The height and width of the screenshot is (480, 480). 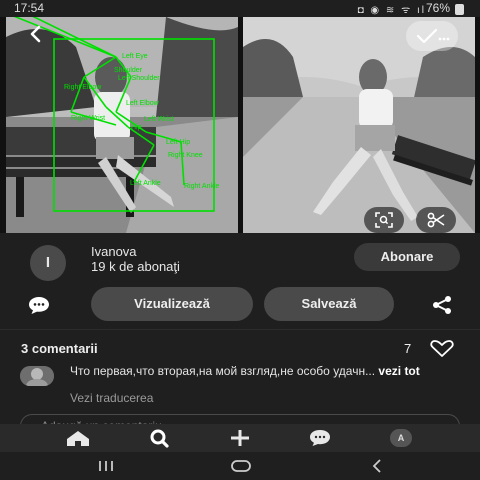 What do you see at coordinates (128, 70) in the screenshot?
I see `pose-label-shoulder: Shoulder` at bounding box center [128, 70].